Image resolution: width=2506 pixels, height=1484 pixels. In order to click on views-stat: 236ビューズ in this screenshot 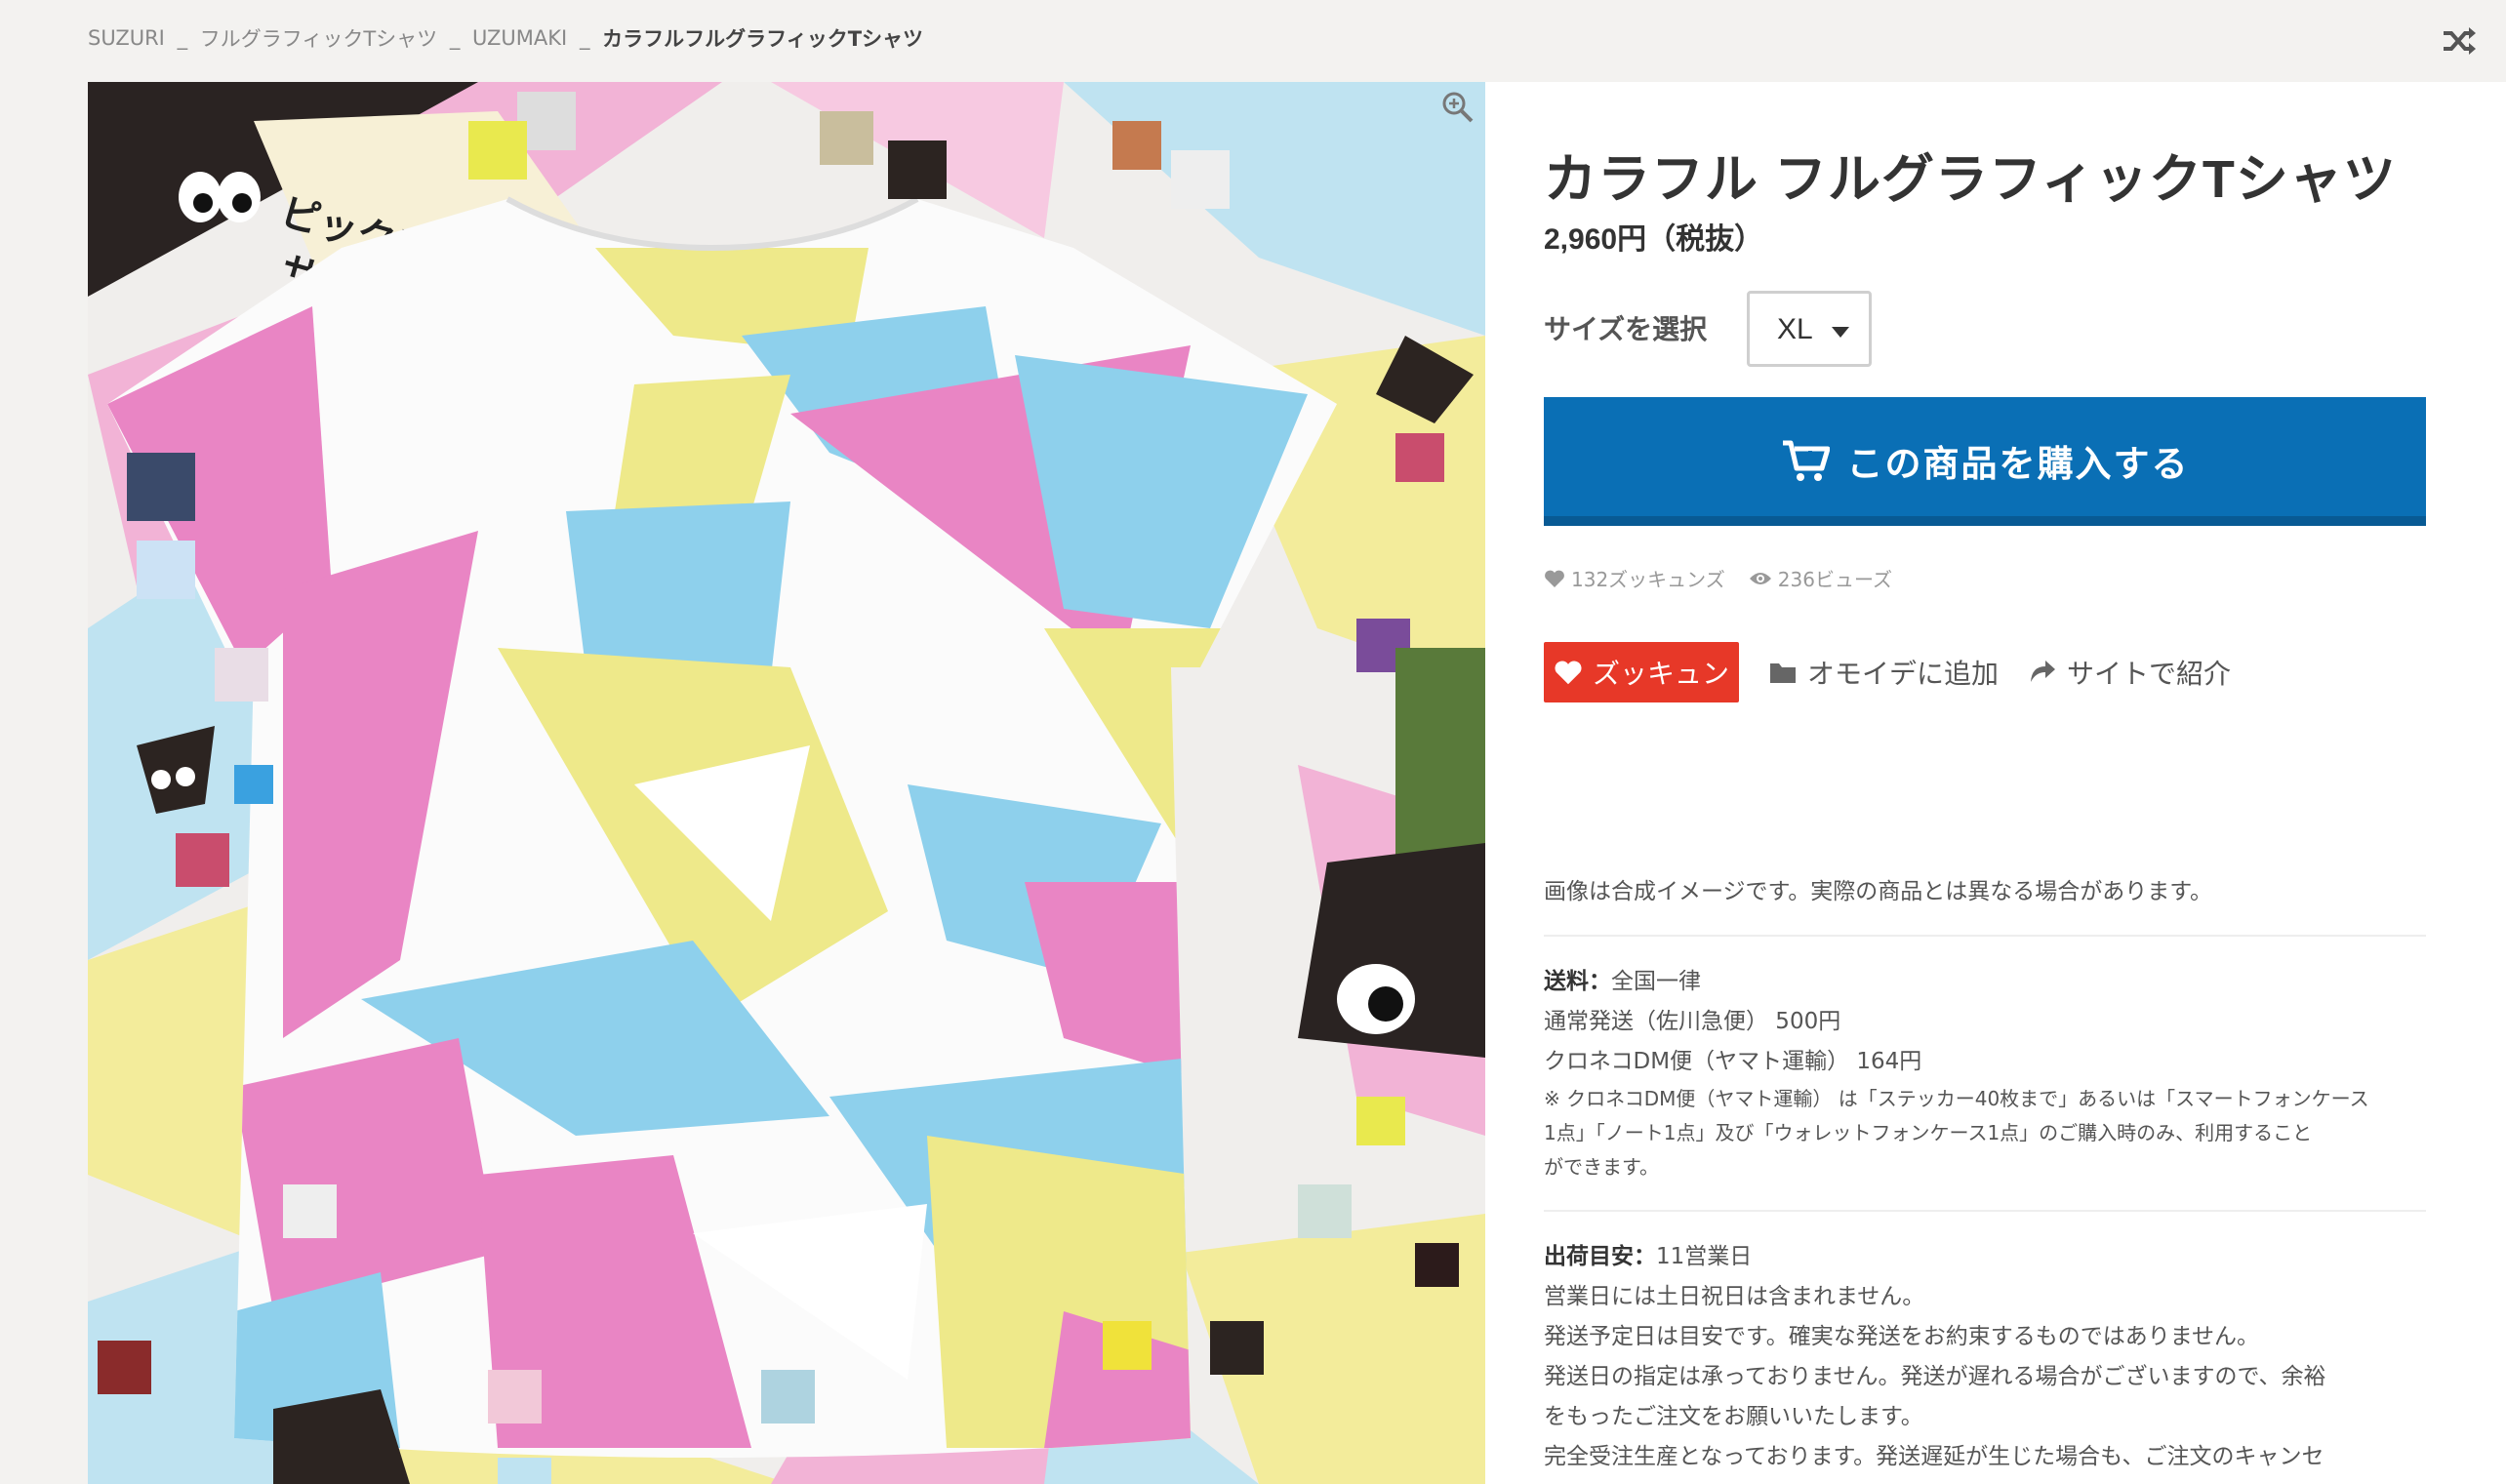, I will do `click(1820, 578)`.